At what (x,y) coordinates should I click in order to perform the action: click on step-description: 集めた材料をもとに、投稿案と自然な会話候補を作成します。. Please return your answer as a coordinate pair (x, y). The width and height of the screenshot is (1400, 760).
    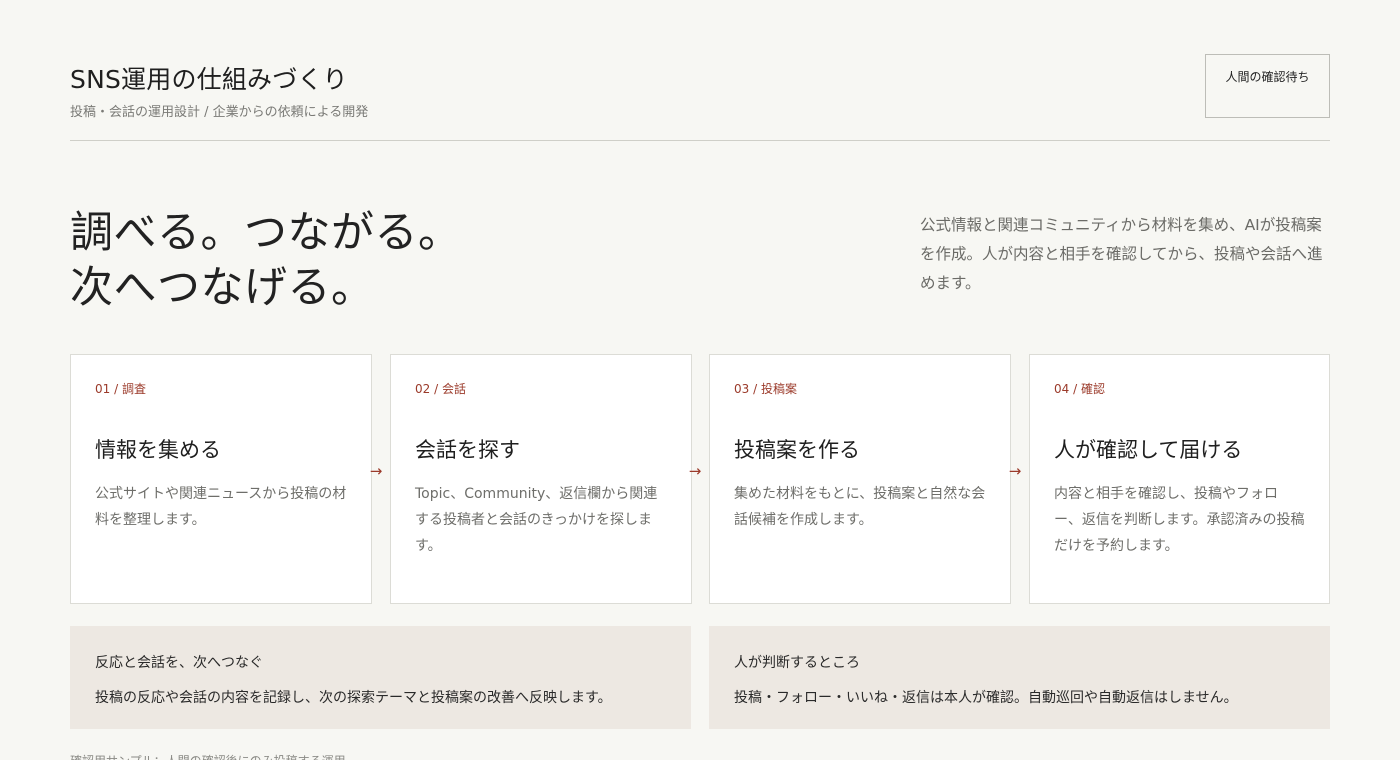
    Looking at the image, I should click on (860, 507).